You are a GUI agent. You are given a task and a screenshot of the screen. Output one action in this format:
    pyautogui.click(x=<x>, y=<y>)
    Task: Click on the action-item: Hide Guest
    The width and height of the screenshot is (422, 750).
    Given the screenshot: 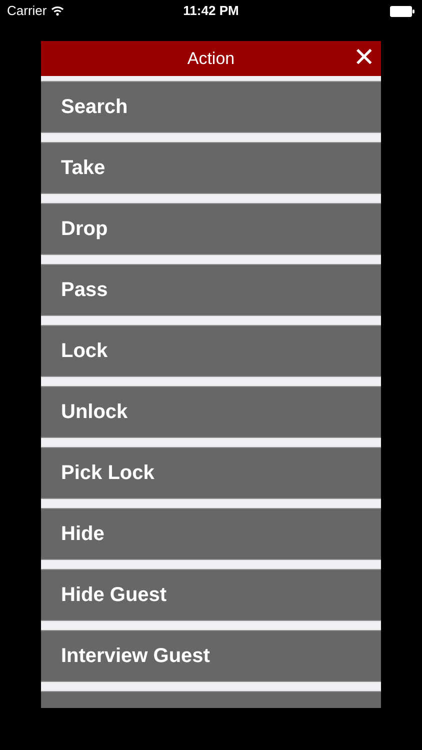 What is the action you would take?
    pyautogui.click(x=211, y=595)
    